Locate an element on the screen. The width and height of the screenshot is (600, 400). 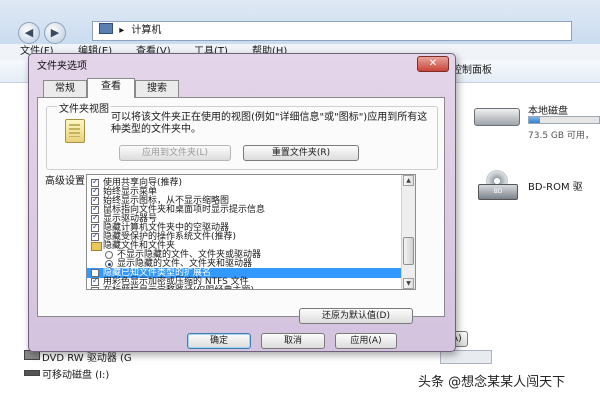
hard-disk-icon is located at coordinates (497, 117).